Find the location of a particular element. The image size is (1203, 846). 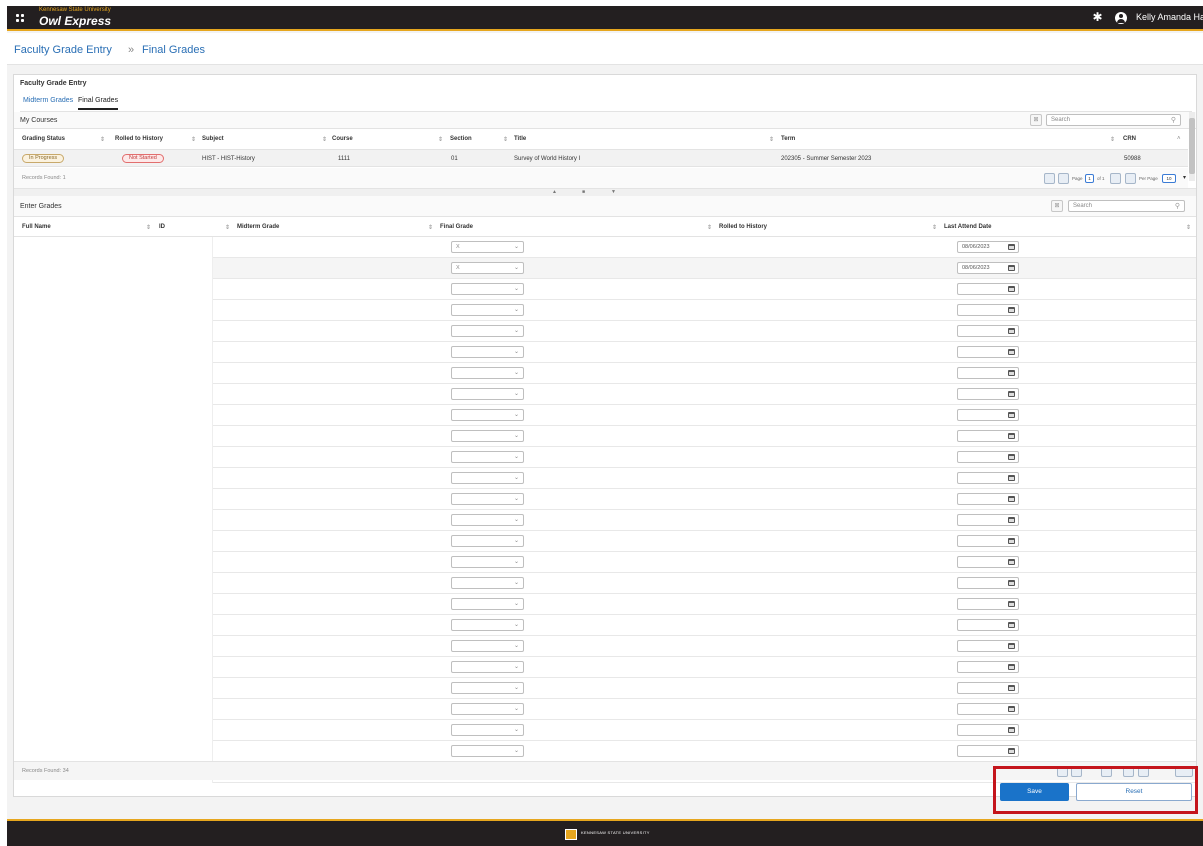

last-attend-date-input: 08/06/2023 is located at coordinates (988, 268).